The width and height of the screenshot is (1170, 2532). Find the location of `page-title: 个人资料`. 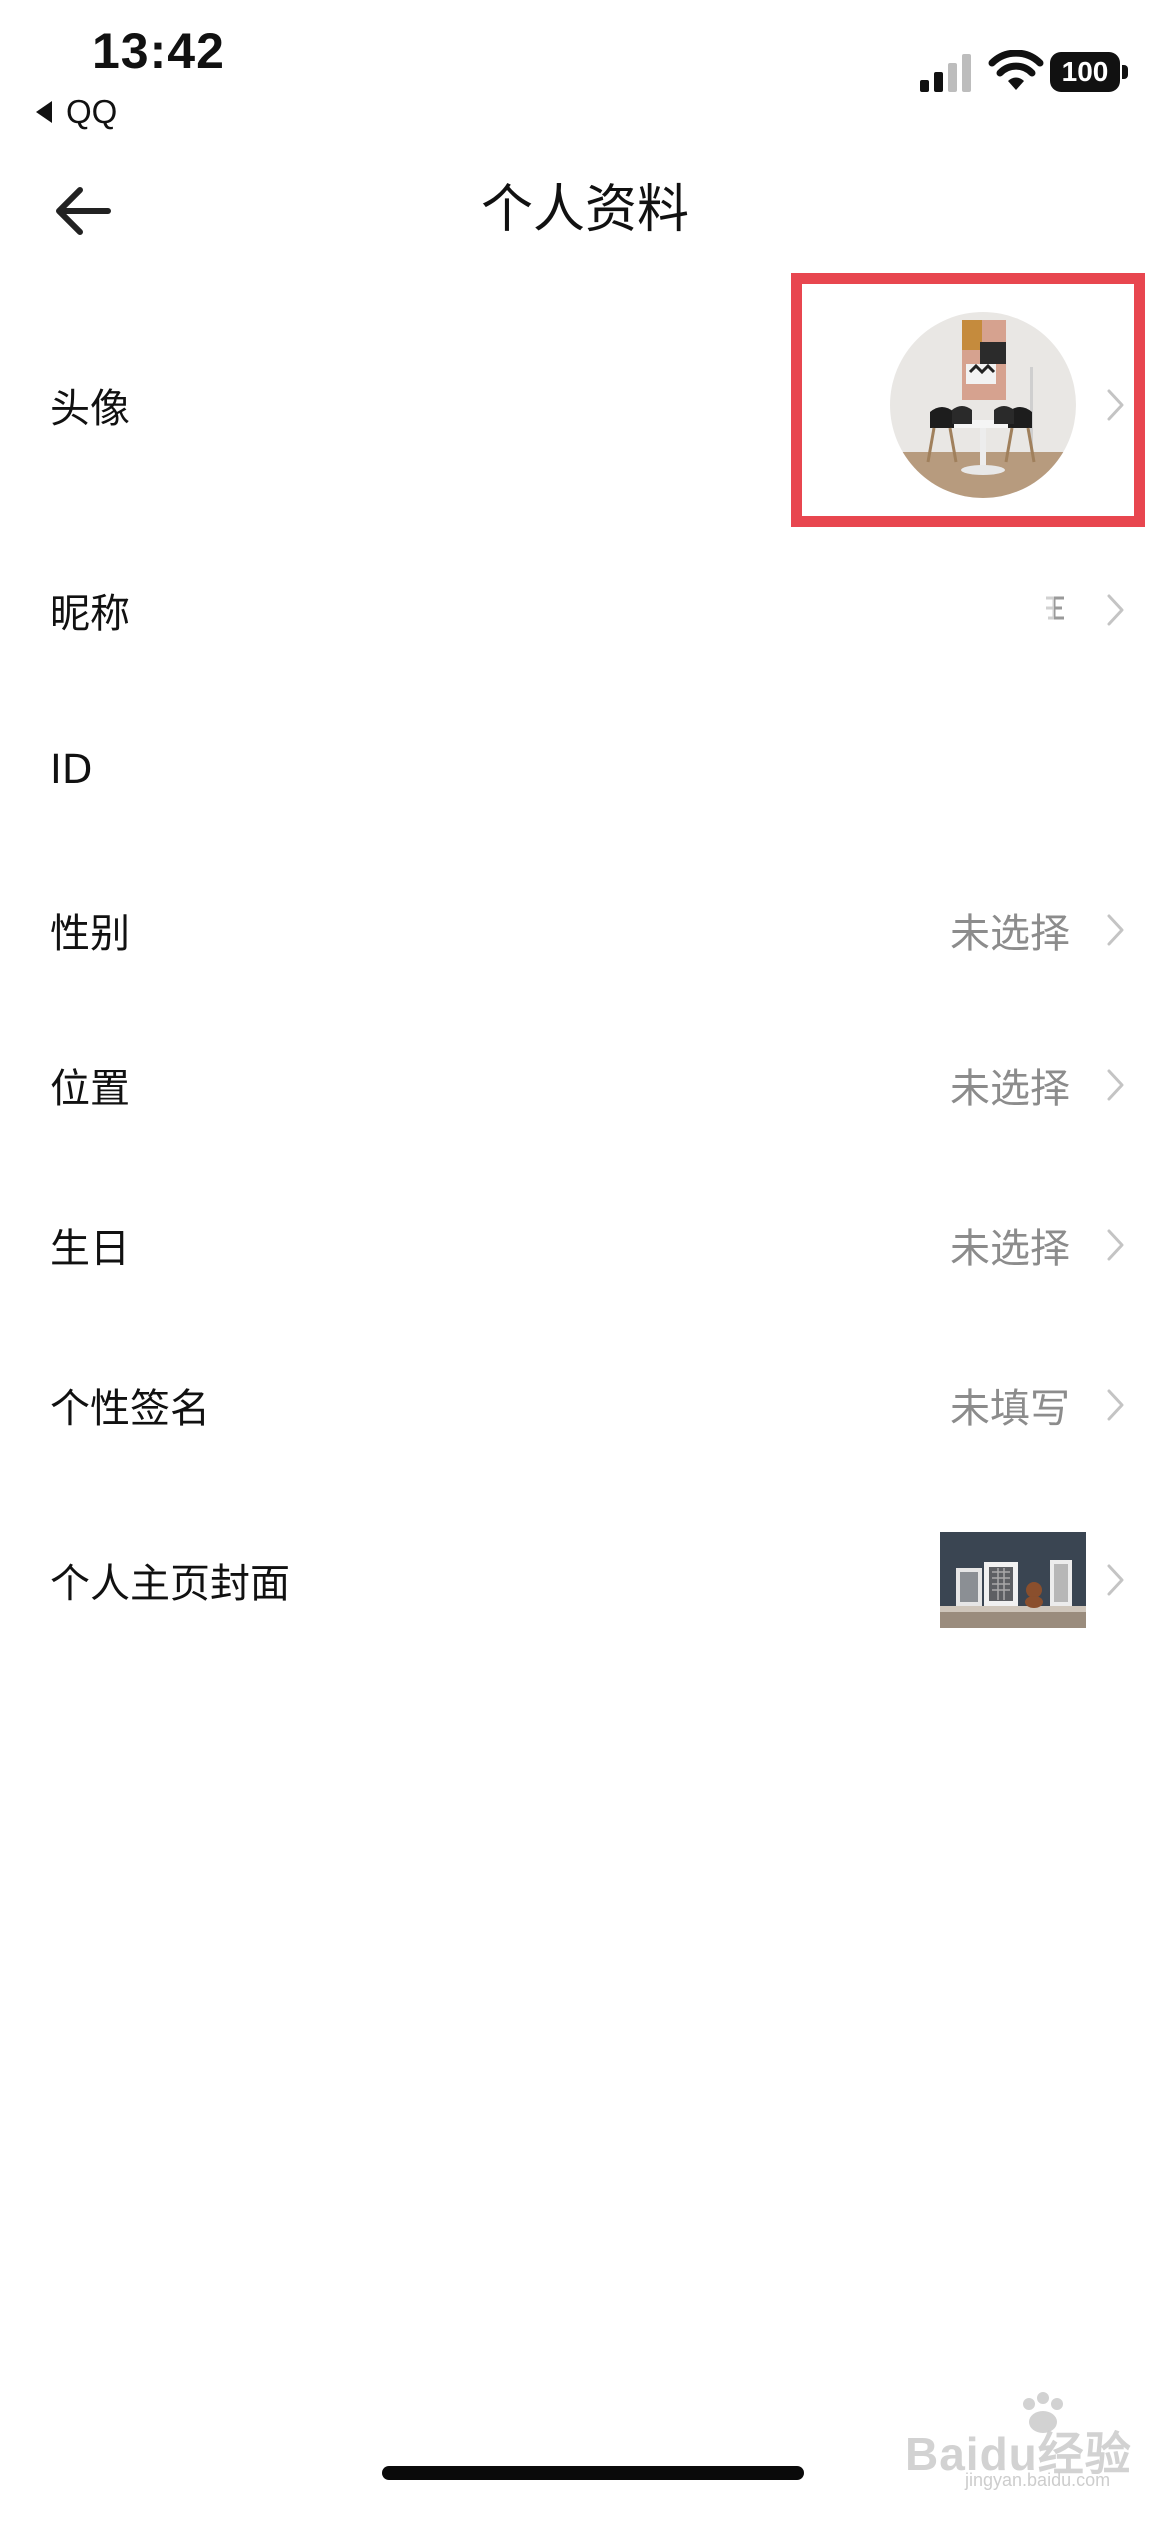

page-title: 个人资料 is located at coordinates (584, 210).